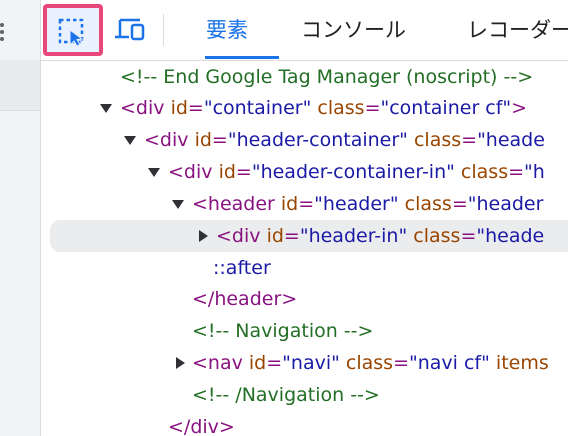 This screenshot has width=568, height=436. What do you see at coordinates (304, 268) in the screenshot?
I see `dom-node-pseudo-after: ::after` at bounding box center [304, 268].